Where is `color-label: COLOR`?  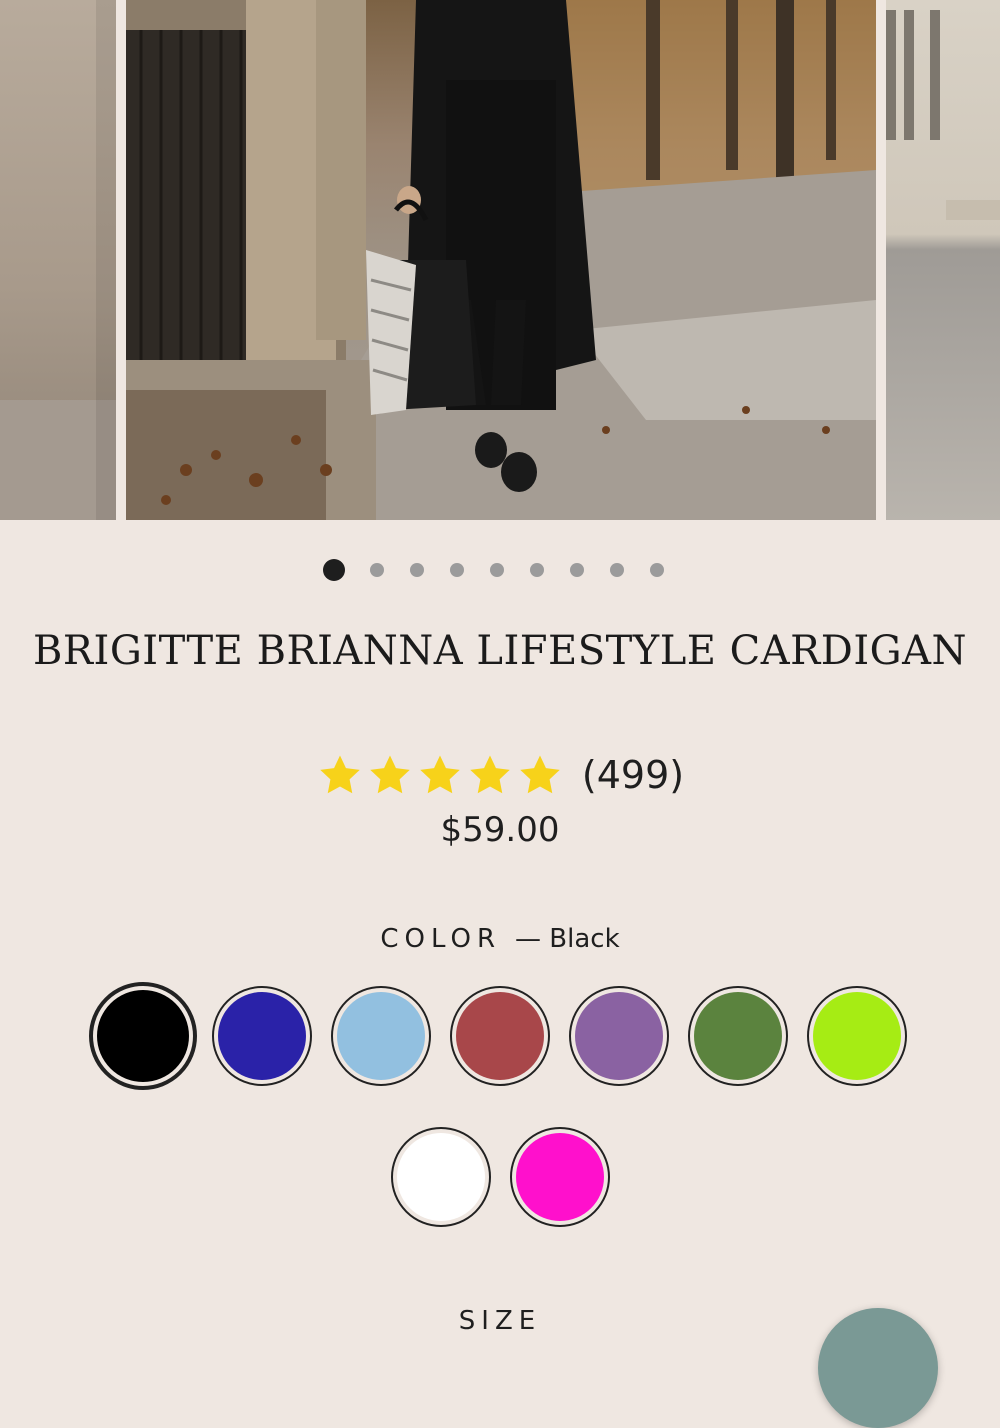 color-label: COLOR is located at coordinates (441, 939).